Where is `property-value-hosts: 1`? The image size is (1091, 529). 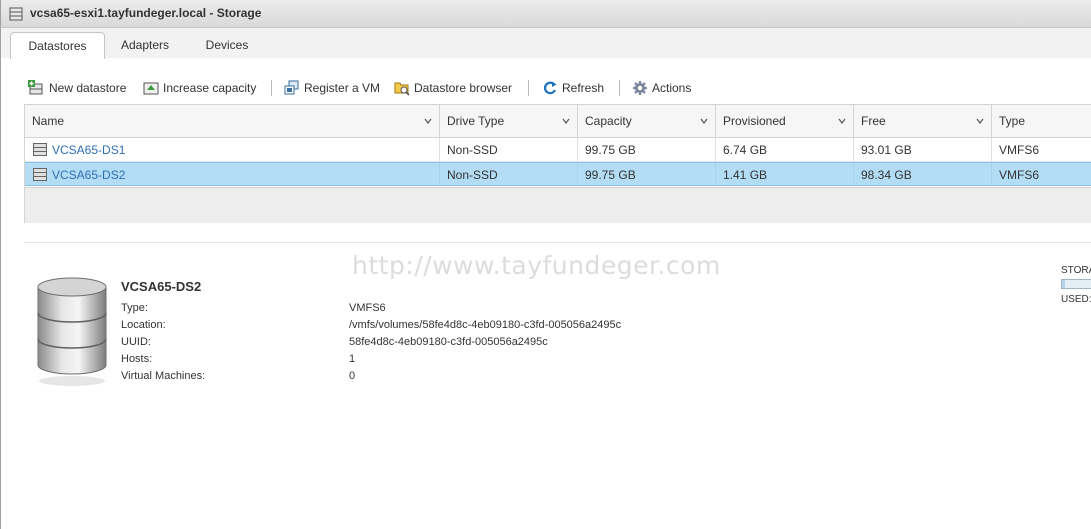 property-value-hosts: 1 is located at coordinates (352, 359).